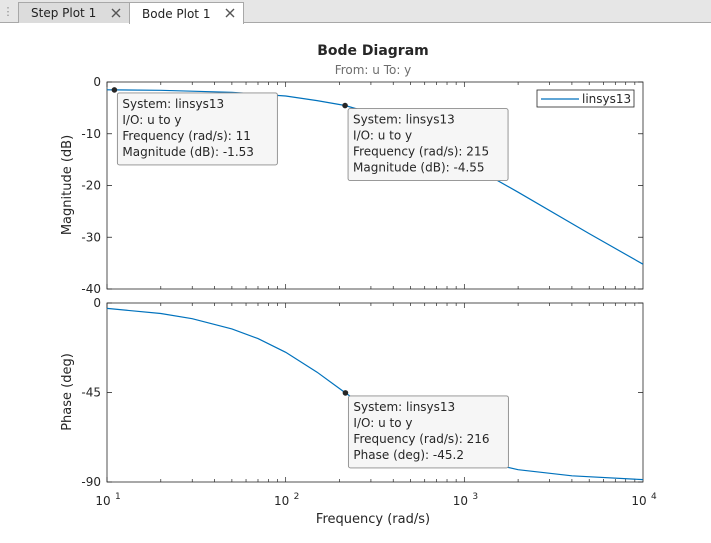  What do you see at coordinates (91, 134) in the screenshot?
I see `y-tick-label: -10` at bounding box center [91, 134].